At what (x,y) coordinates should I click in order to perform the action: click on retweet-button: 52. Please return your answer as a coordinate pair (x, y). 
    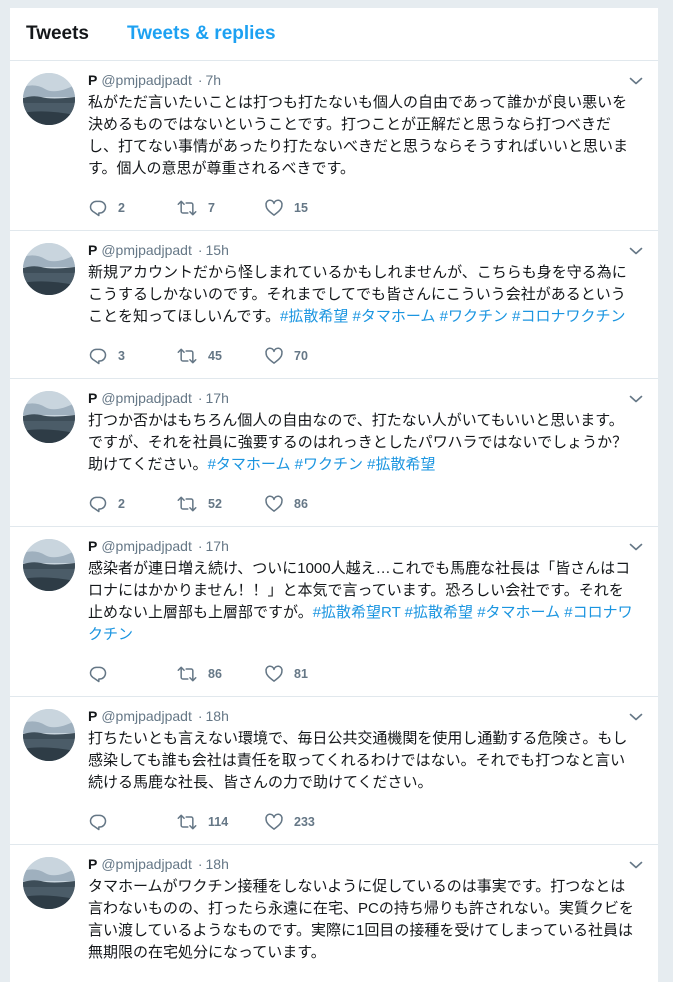
    Looking at the image, I should click on (220, 504).